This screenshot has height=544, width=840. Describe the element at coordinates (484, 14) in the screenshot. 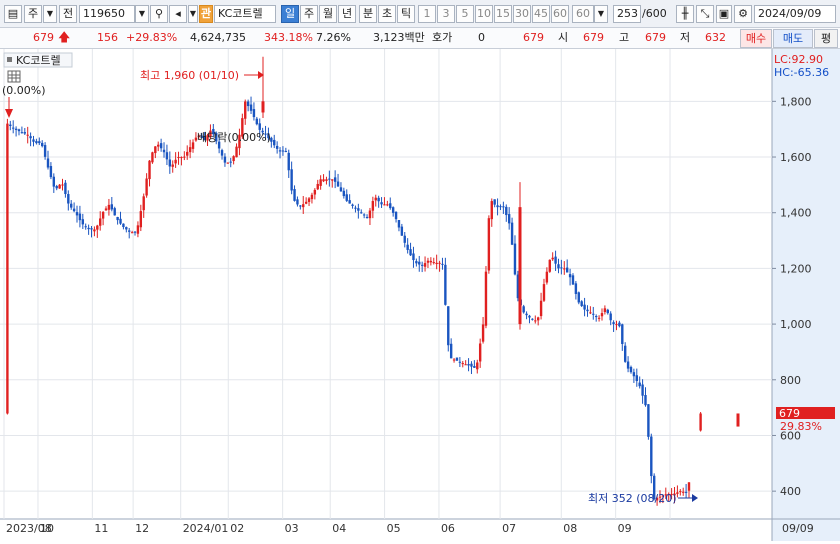

I see `interval-10: 10` at that location.